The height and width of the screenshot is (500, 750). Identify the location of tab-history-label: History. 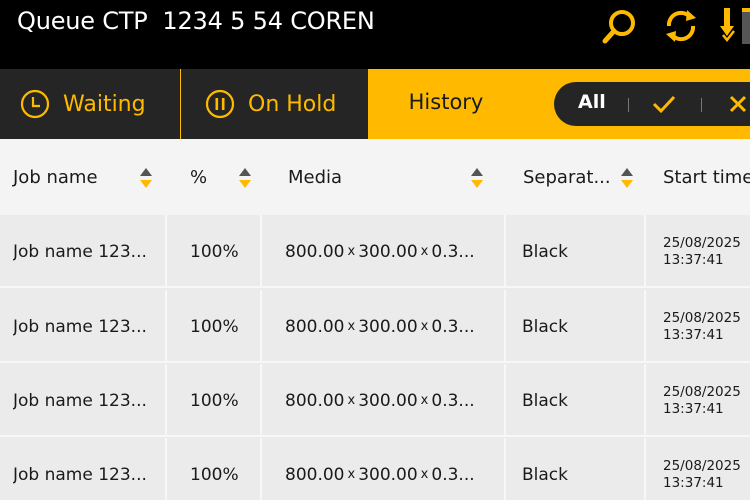
(446, 102).